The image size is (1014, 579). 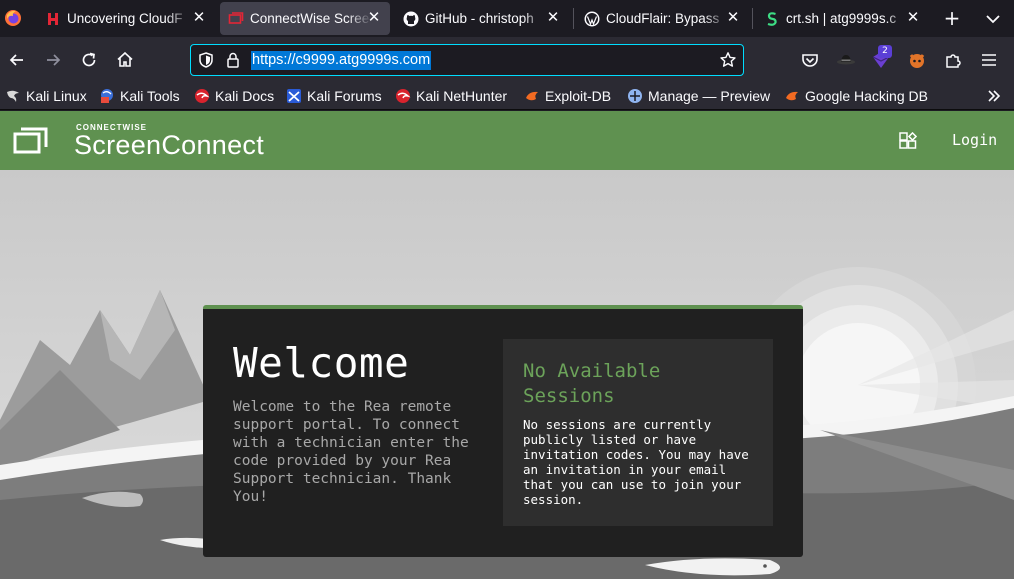 What do you see at coordinates (792, 96) in the screenshot?
I see `ghdb-icon` at bounding box center [792, 96].